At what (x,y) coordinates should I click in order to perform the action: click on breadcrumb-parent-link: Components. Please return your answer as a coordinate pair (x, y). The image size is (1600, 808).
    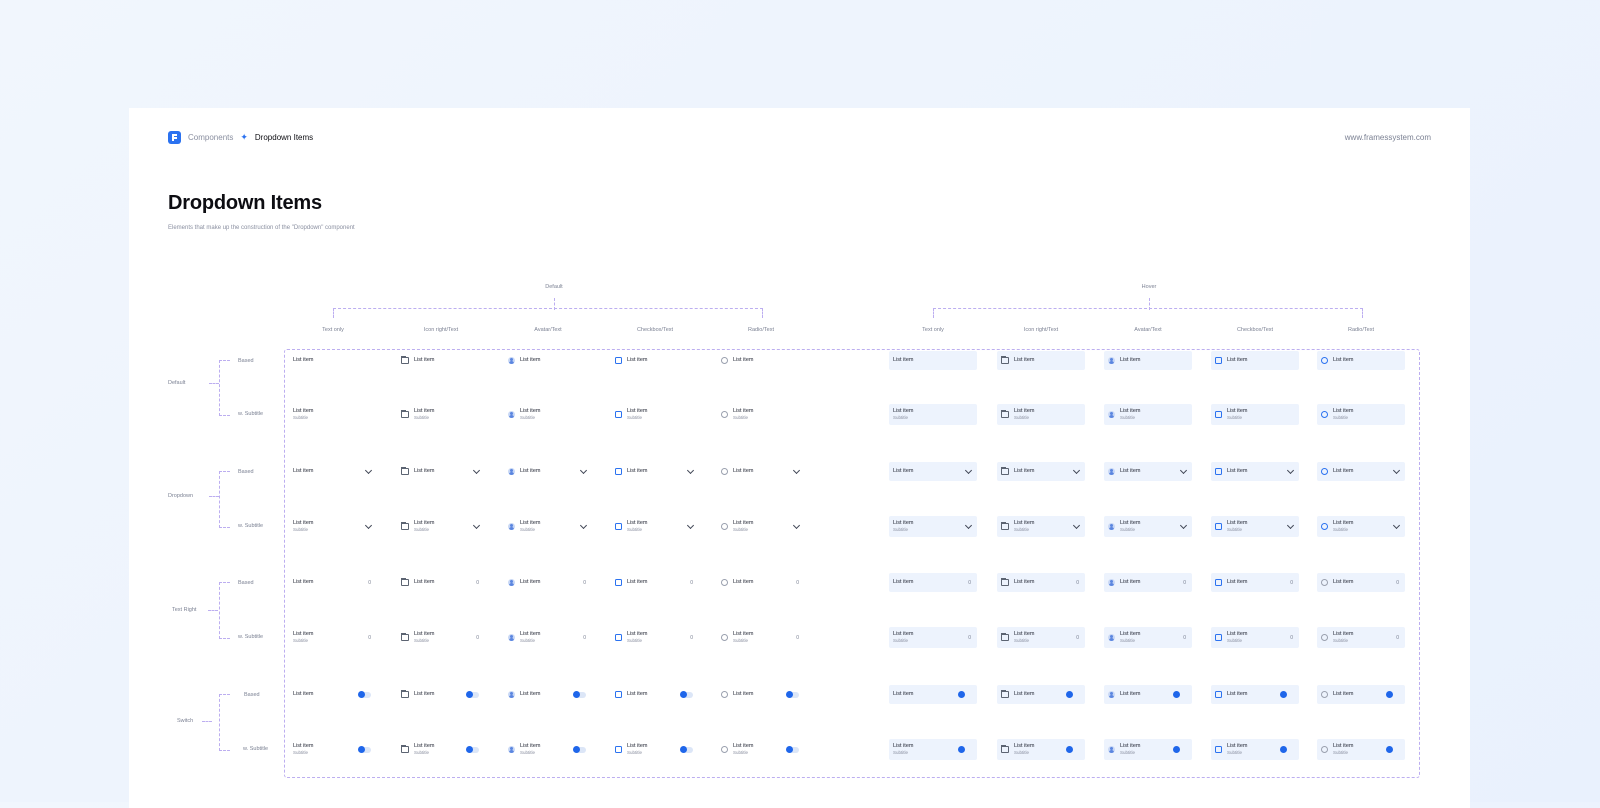
    Looking at the image, I should click on (210, 137).